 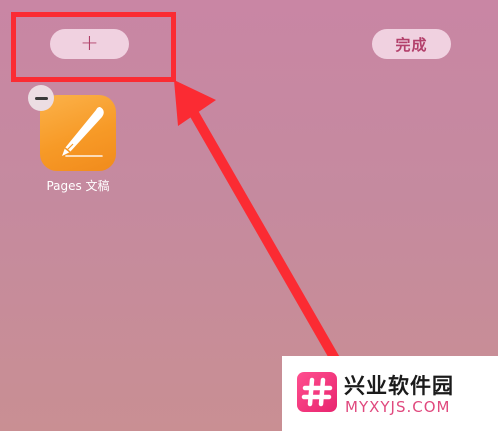 I want to click on plus-icon: +, so click(x=89, y=43).